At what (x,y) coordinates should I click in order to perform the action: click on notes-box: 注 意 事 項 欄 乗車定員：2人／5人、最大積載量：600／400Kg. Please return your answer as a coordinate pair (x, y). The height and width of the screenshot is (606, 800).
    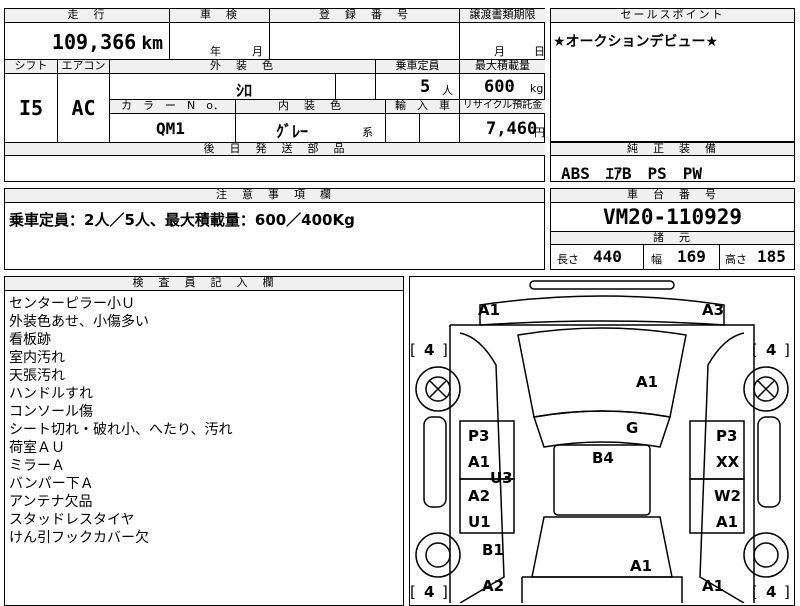
    Looking at the image, I should click on (274, 229).